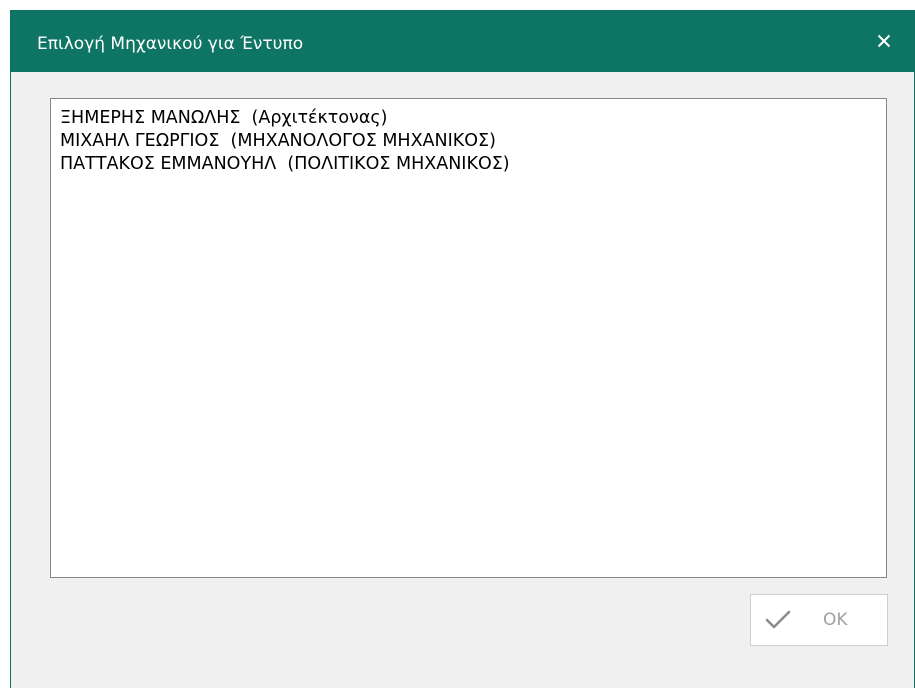 Image resolution: width=915 pixels, height=688 pixels. I want to click on ok-button: OK, so click(819, 620).